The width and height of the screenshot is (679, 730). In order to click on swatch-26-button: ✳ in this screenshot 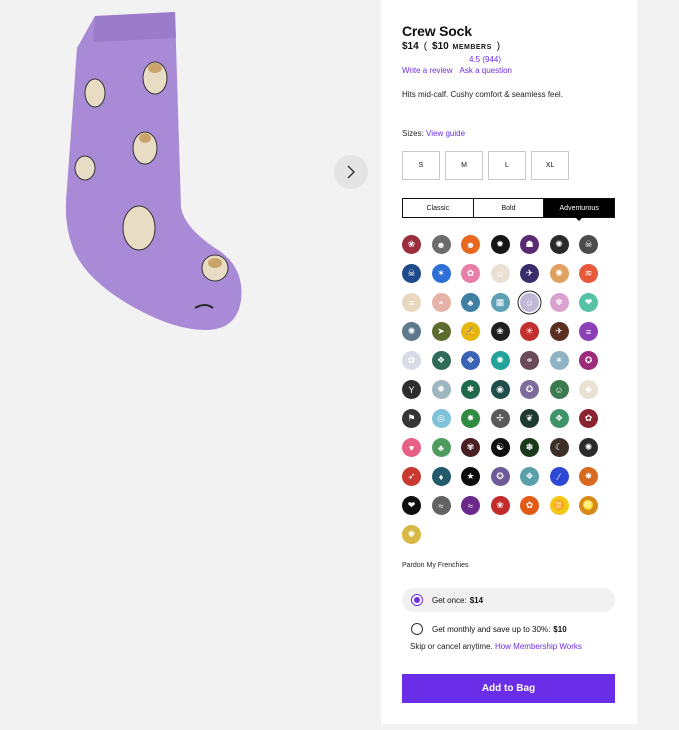, I will do `click(529, 331)`.